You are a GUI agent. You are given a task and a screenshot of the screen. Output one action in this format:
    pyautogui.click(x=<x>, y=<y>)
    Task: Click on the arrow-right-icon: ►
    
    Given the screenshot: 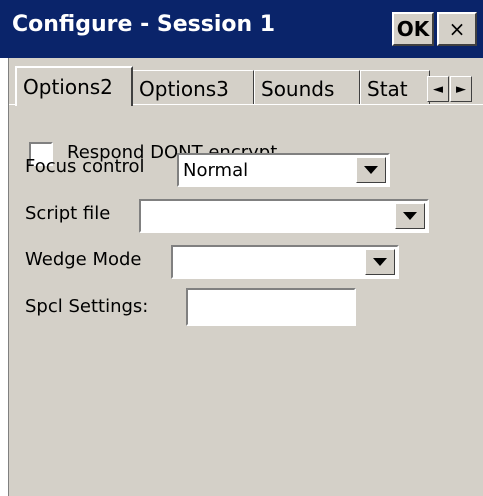 What is the action you would take?
    pyautogui.click(x=461, y=89)
    